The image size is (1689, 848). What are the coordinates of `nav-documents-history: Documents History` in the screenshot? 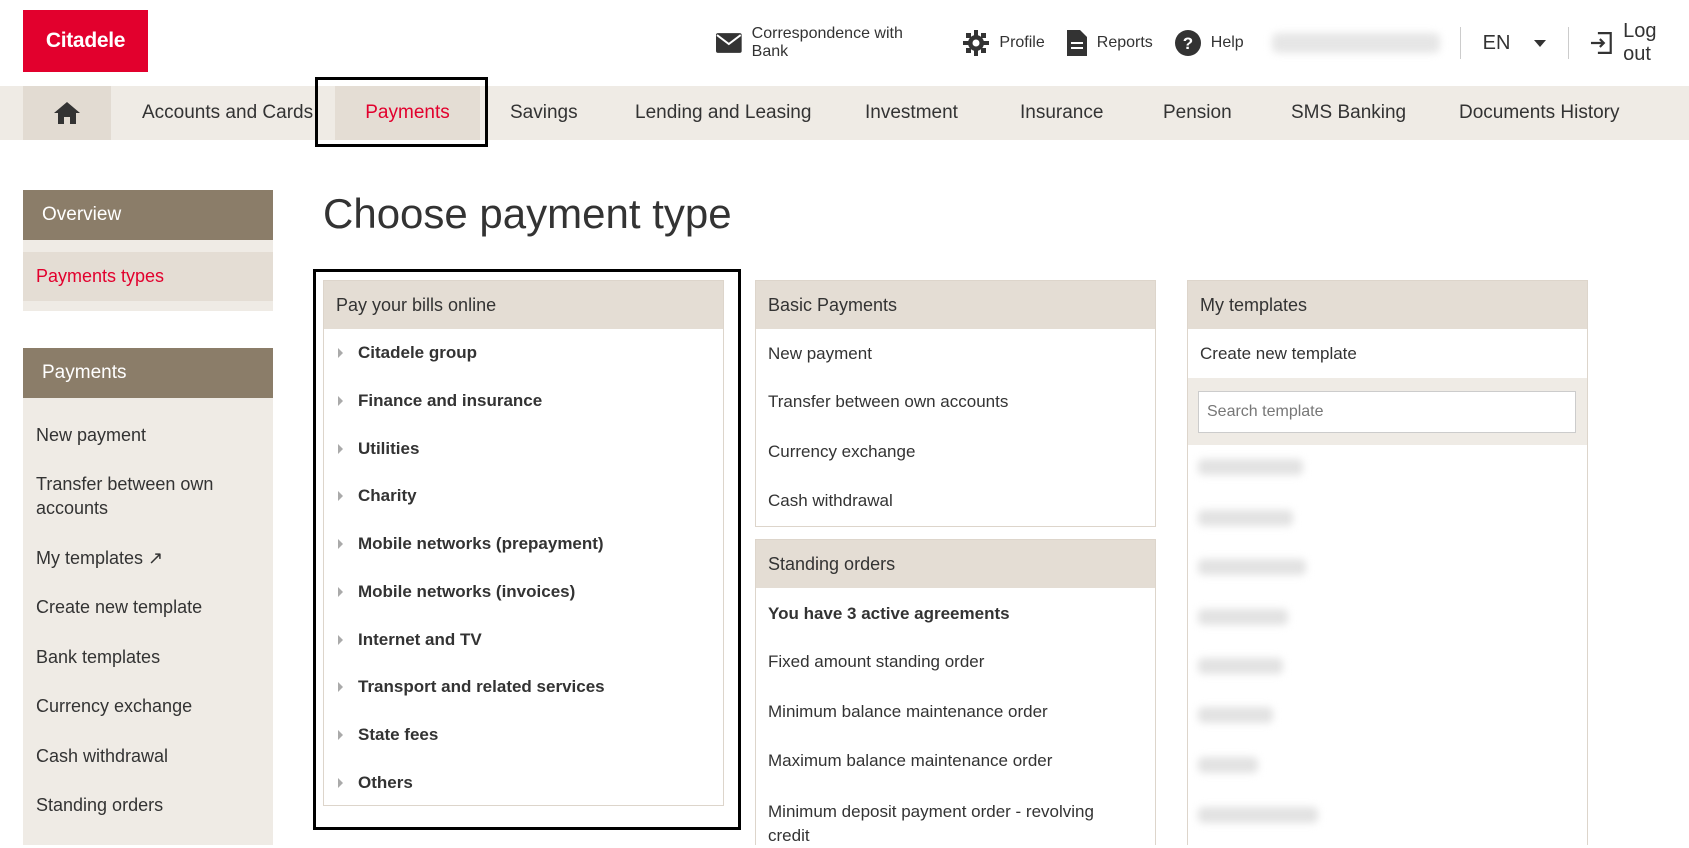 It's located at (1539, 113).